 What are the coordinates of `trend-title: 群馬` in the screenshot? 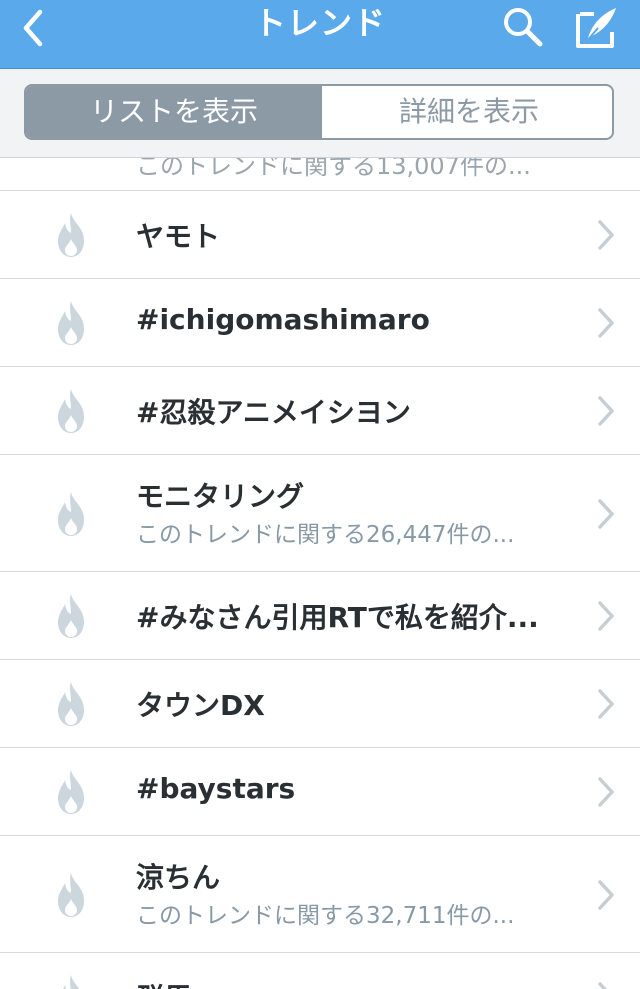 It's located at (164, 983).